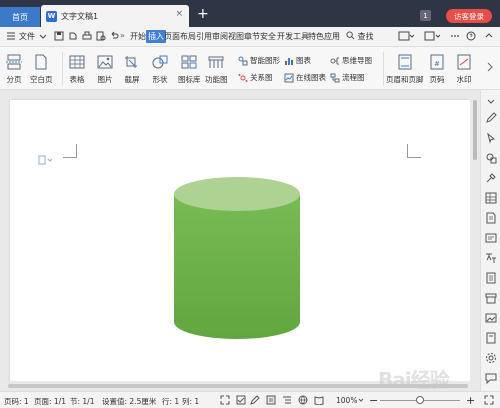  What do you see at coordinates (114, 36) in the screenshot?
I see `undo-icon` at bounding box center [114, 36].